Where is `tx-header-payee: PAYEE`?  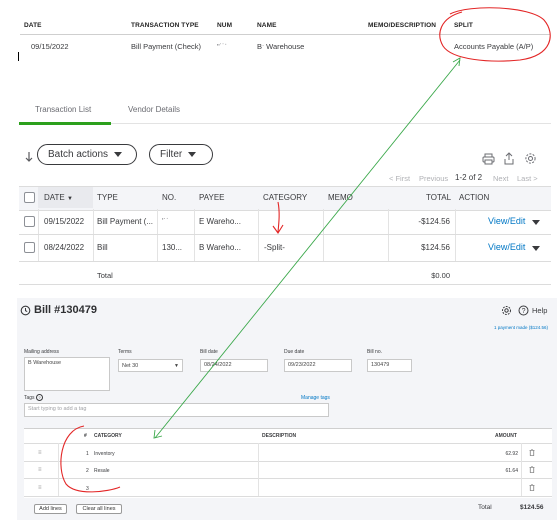 tx-header-payee: PAYEE is located at coordinates (212, 197).